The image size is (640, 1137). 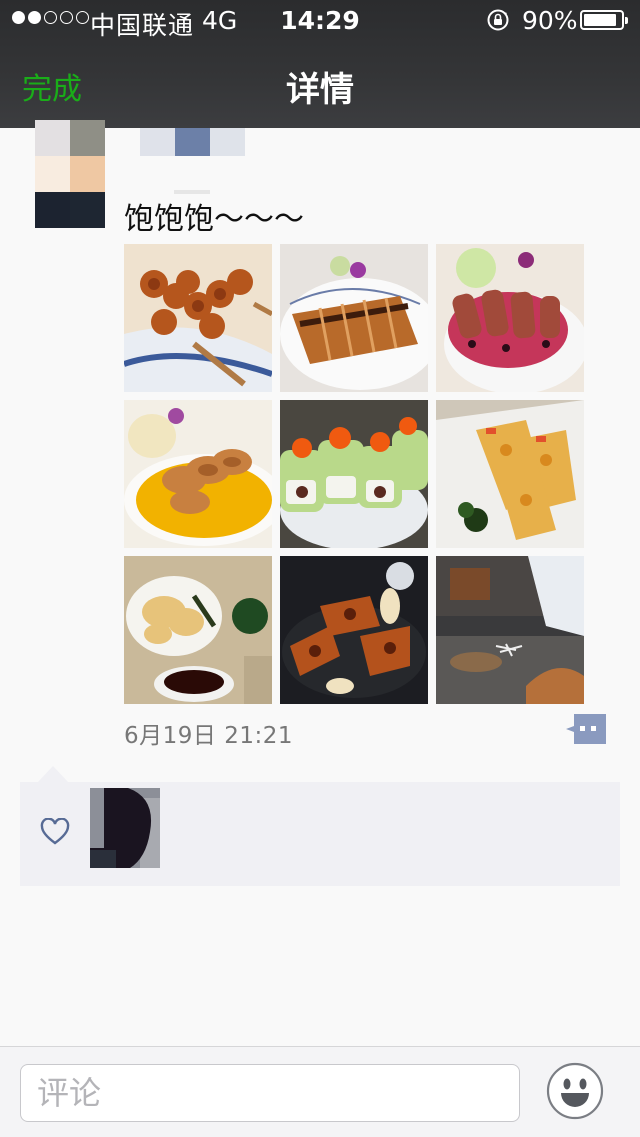 What do you see at coordinates (192, 142) in the screenshot?
I see `author-name` at bounding box center [192, 142].